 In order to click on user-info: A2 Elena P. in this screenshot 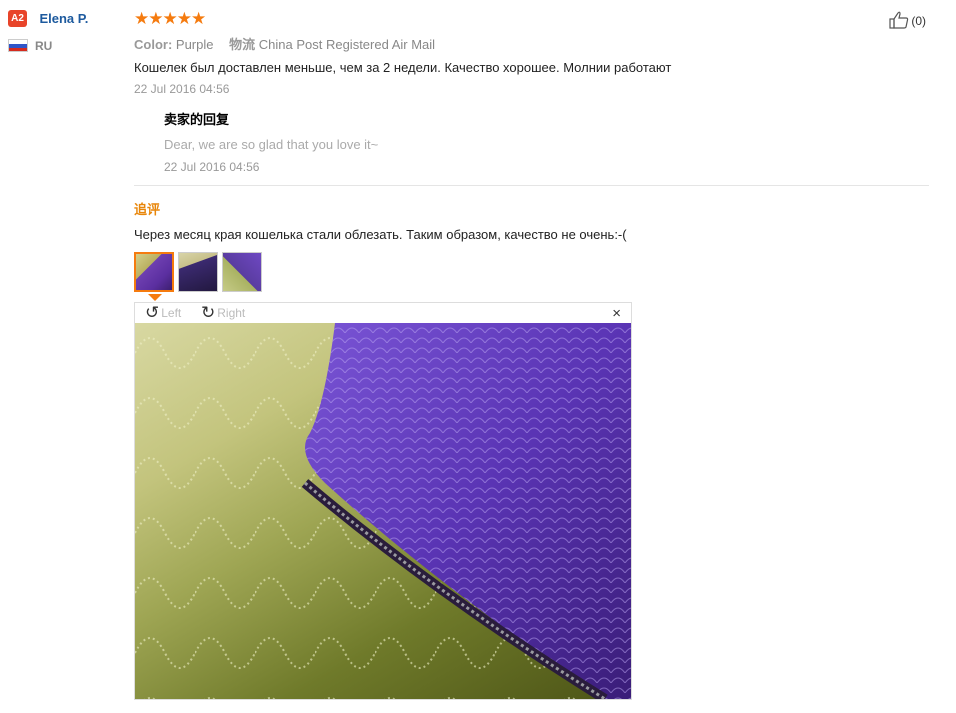, I will do `click(48, 19)`.